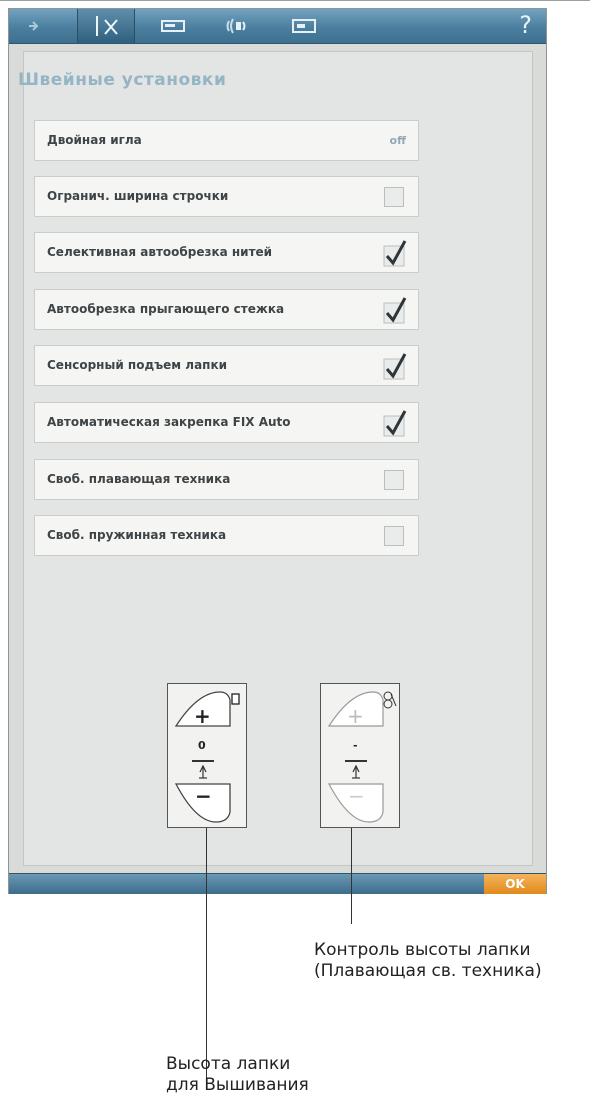  I want to click on caption-line: для Вышивания, so click(237, 1085).